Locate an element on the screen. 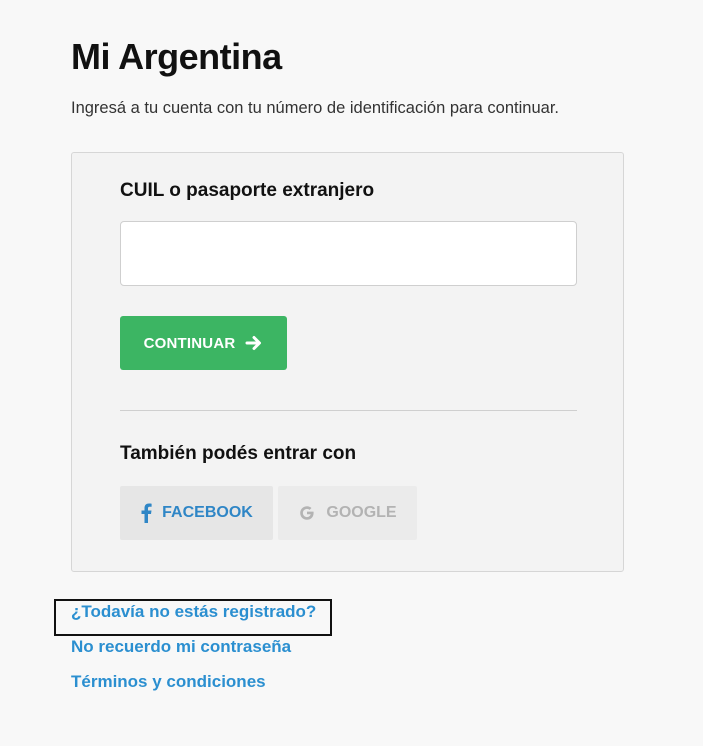  facebook-icon is located at coordinates (146, 513).